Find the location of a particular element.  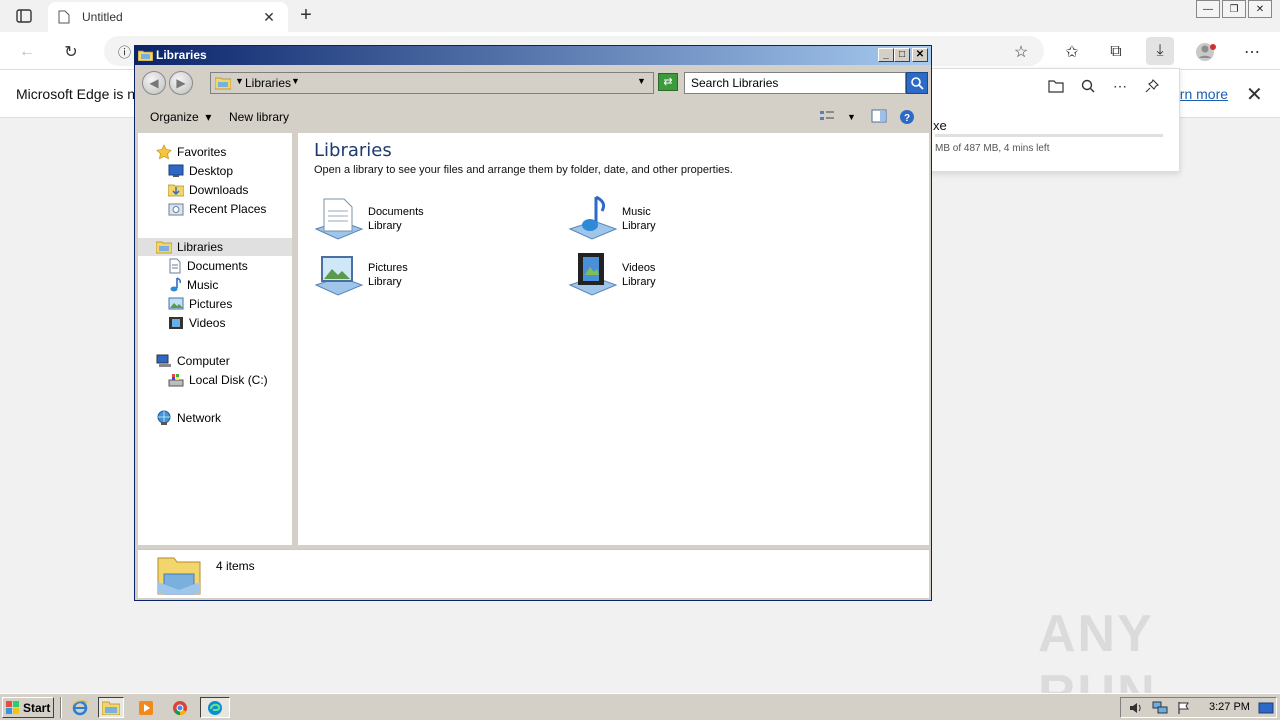

explorer-titlebar: Libraries _ □ ✕ is located at coordinates (533, 55).